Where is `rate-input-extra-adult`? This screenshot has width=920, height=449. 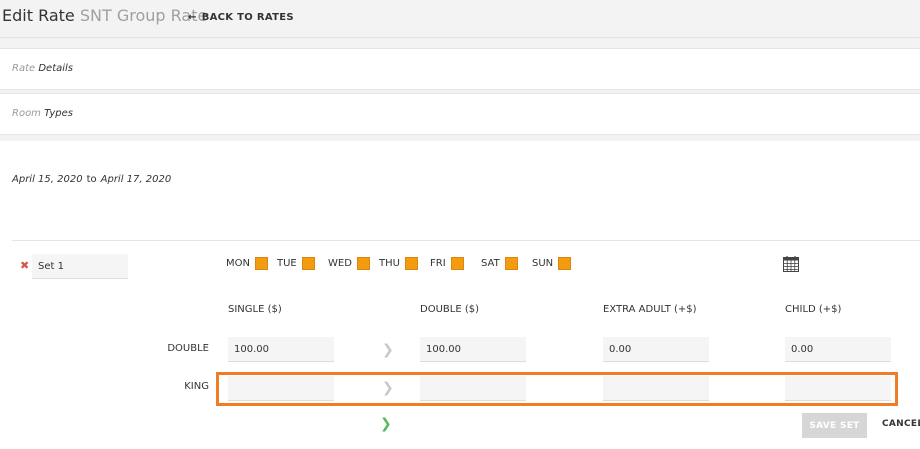 rate-input-extra-adult is located at coordinates (656, 349).